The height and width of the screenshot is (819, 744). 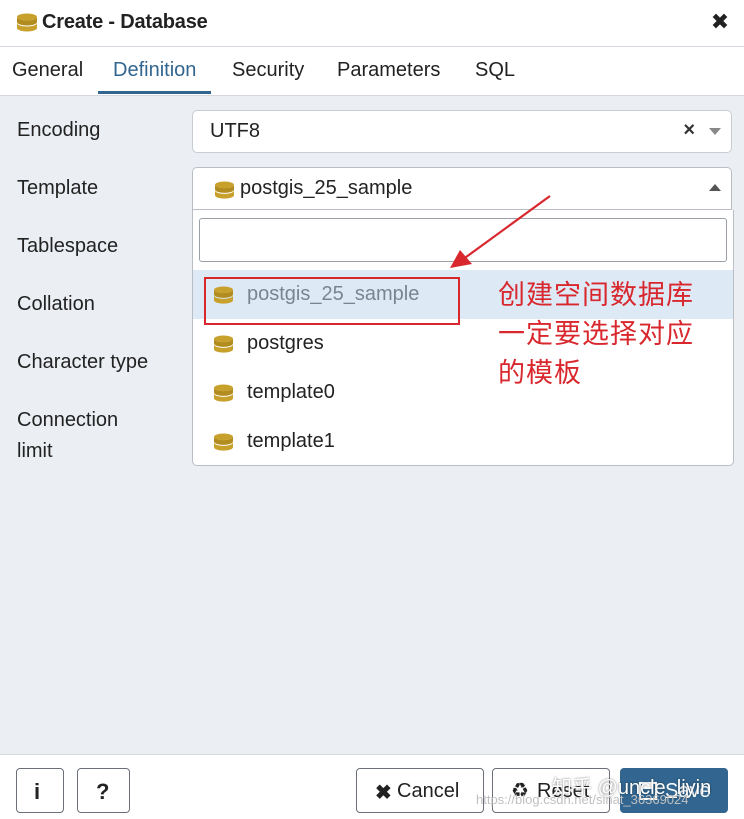 I want to click on watermark-url: https://blog.csdn.net/sinat_36369024, so click(x=582, y=799).